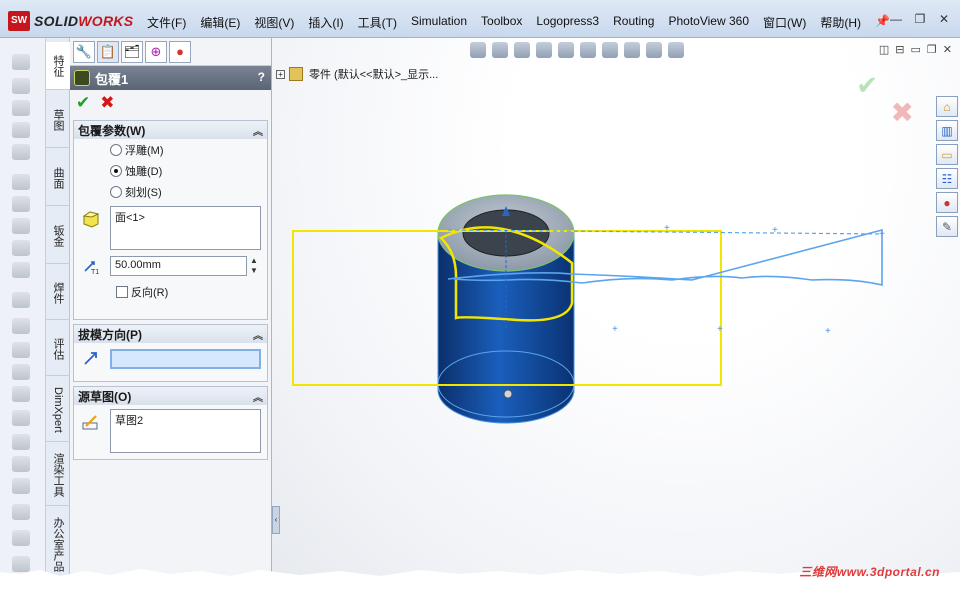  What do you see at coordinates (170, 396) in the screenshot?
I see `group-header: 源草图(O) ︽` at bounding box center [170, 396].